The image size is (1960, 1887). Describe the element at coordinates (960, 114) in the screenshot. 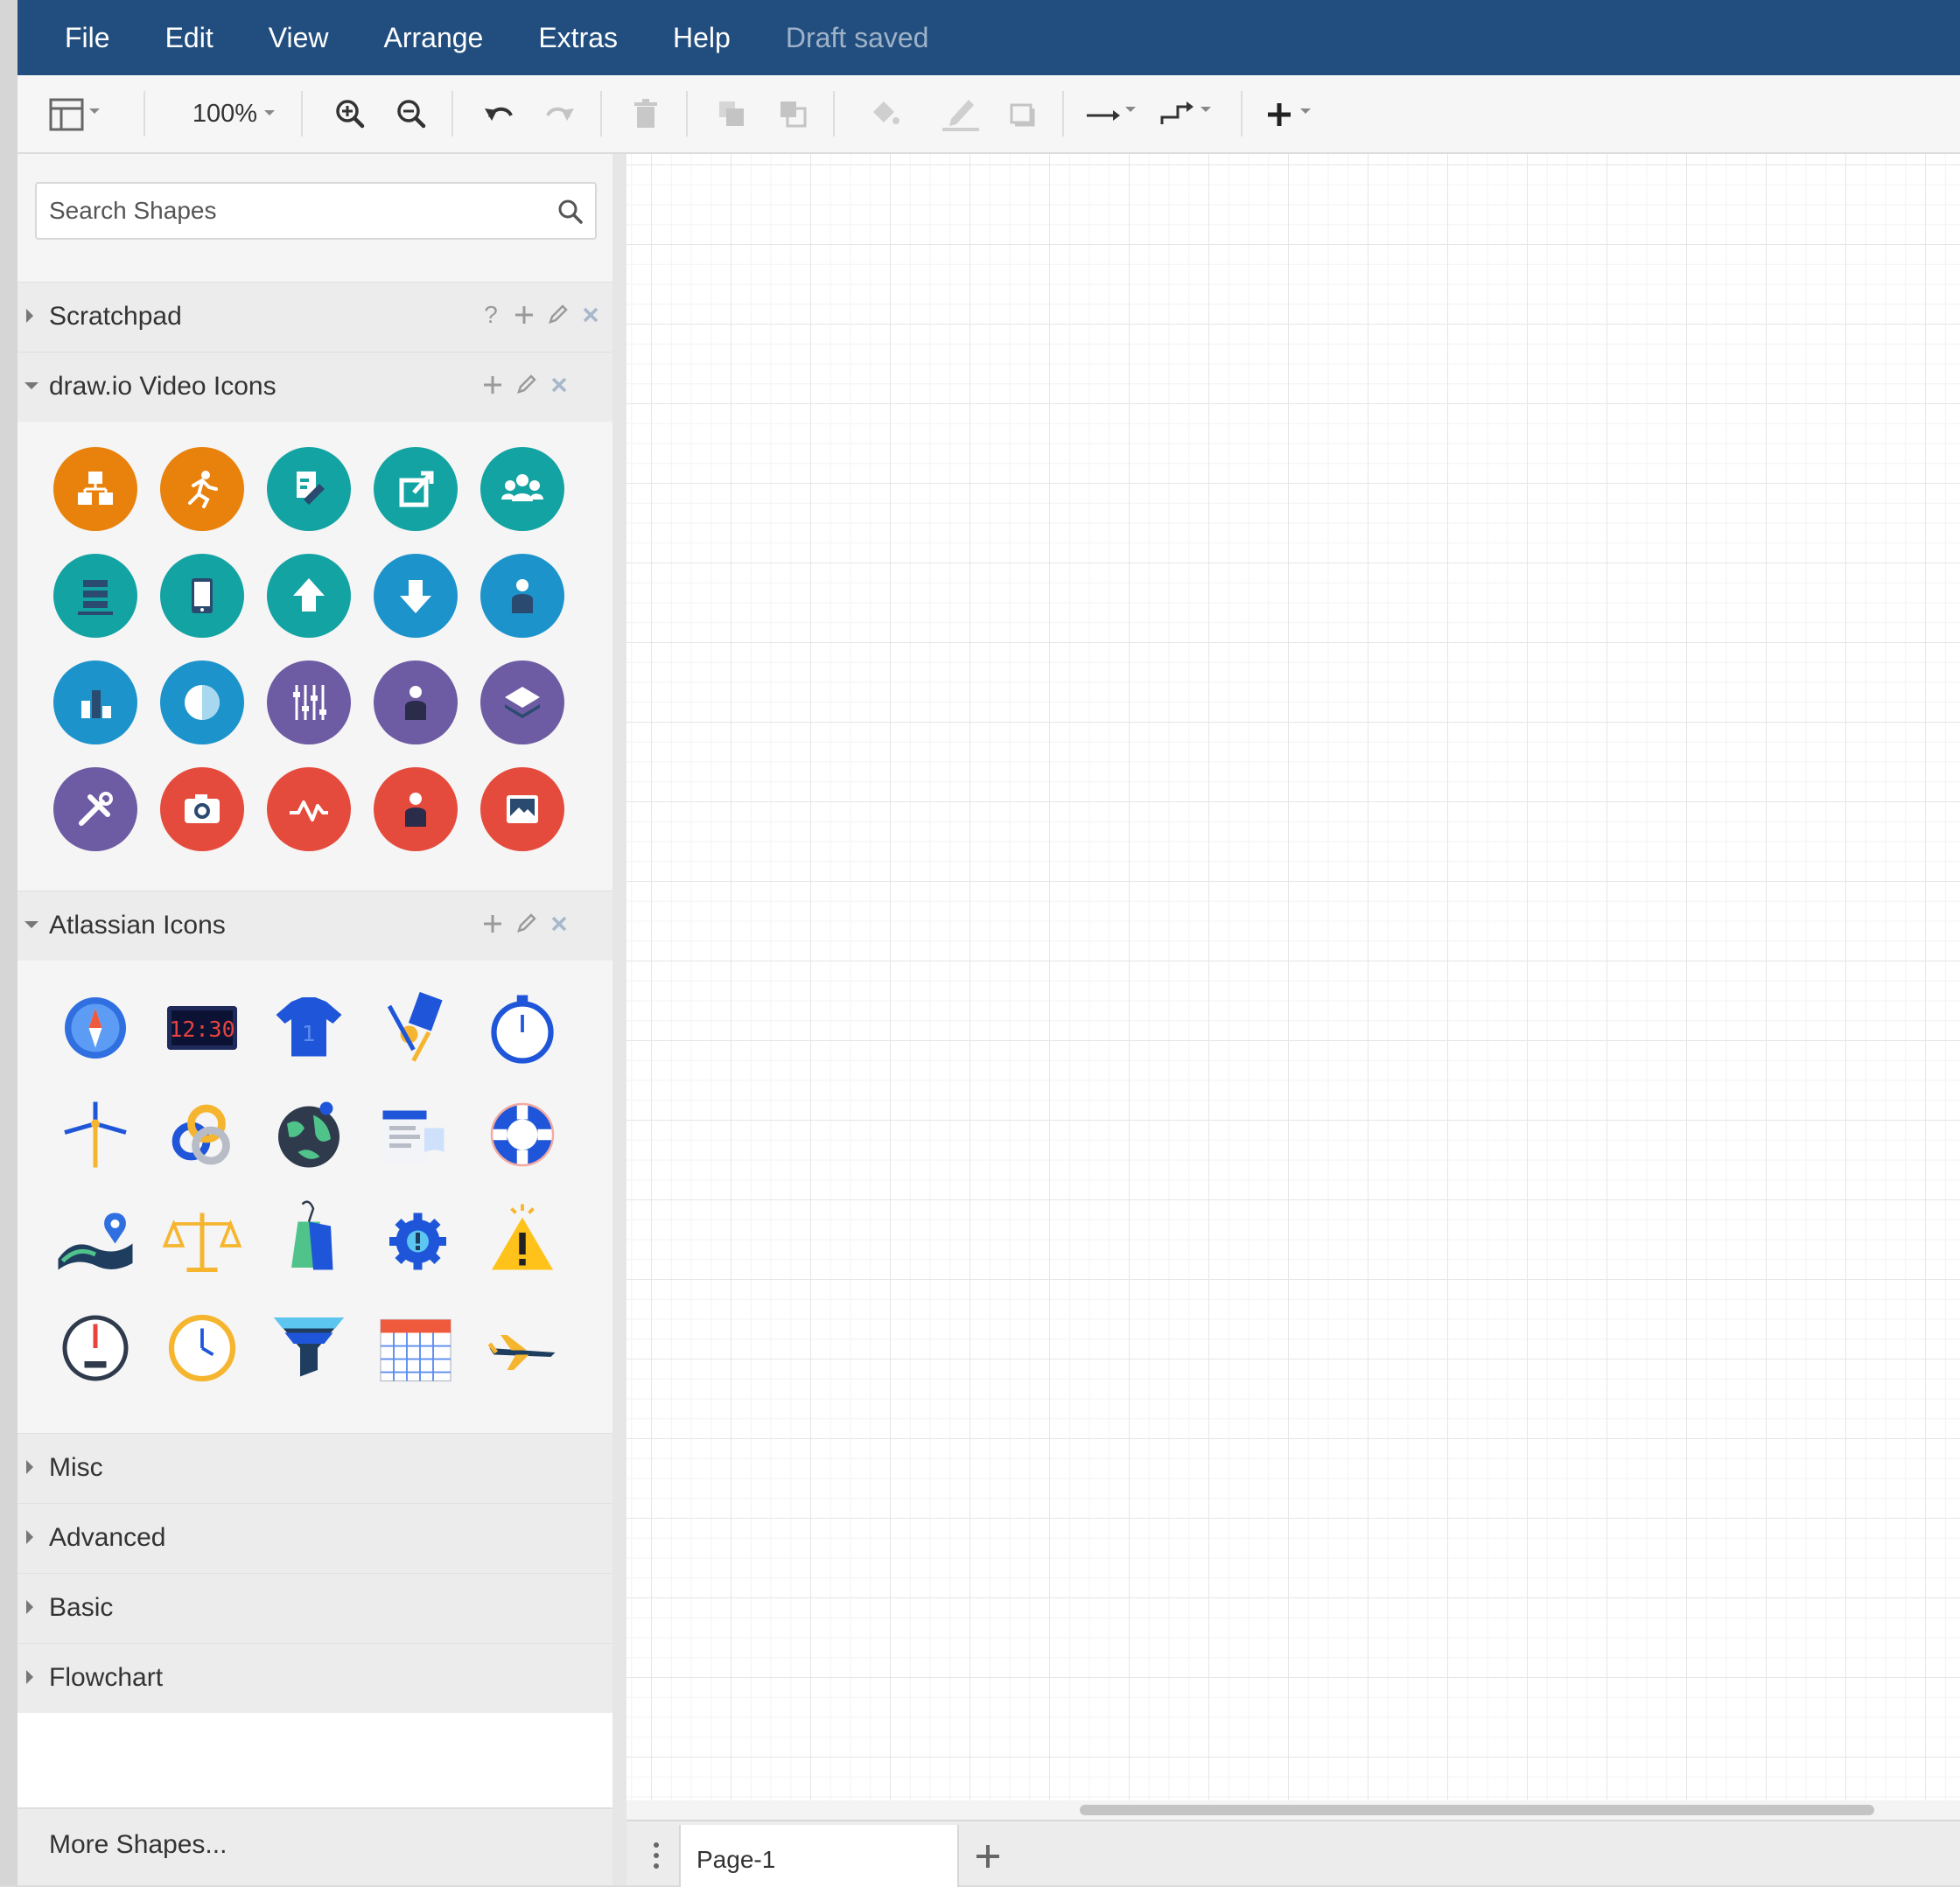

I see `line-color-button` at that location.